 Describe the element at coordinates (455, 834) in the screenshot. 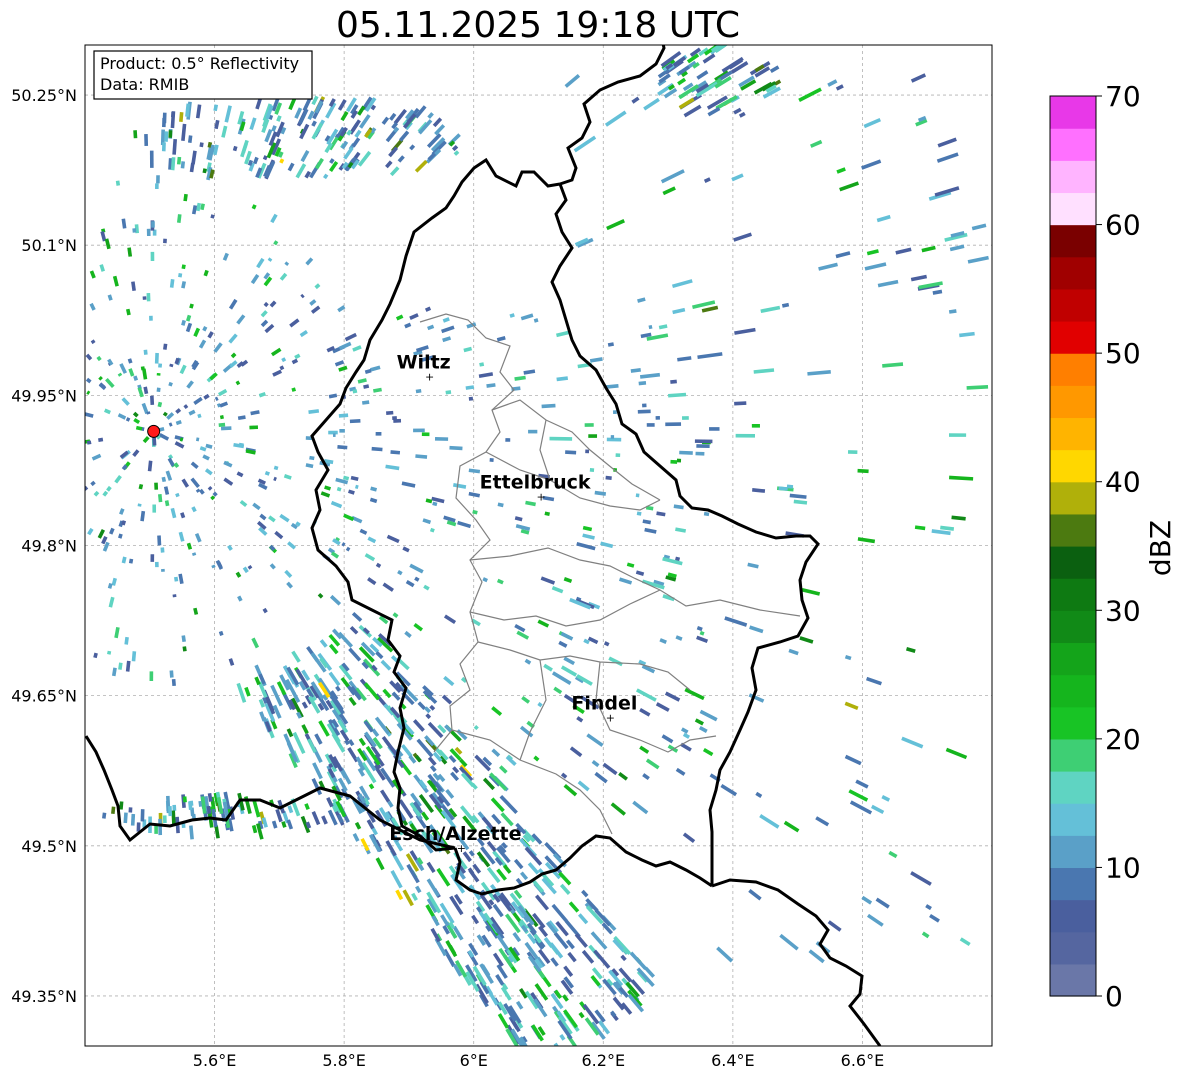

I see `city-label: Esch/Alzette` at that location.